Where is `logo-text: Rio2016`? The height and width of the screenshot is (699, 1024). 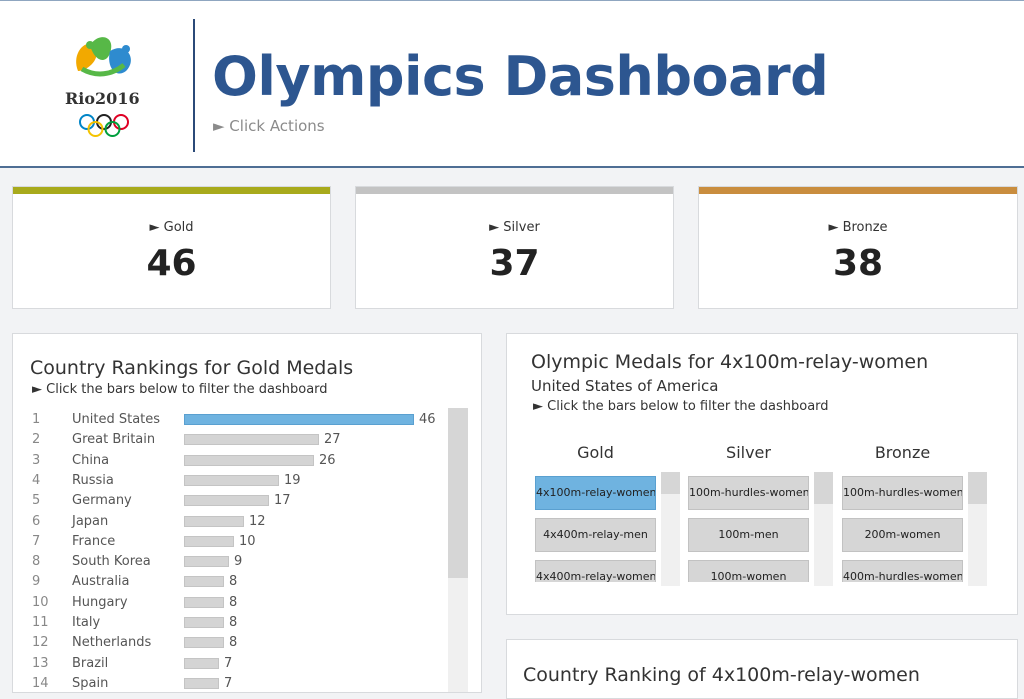
logo-text: Rio2016 is located at coordinates (102, 98).